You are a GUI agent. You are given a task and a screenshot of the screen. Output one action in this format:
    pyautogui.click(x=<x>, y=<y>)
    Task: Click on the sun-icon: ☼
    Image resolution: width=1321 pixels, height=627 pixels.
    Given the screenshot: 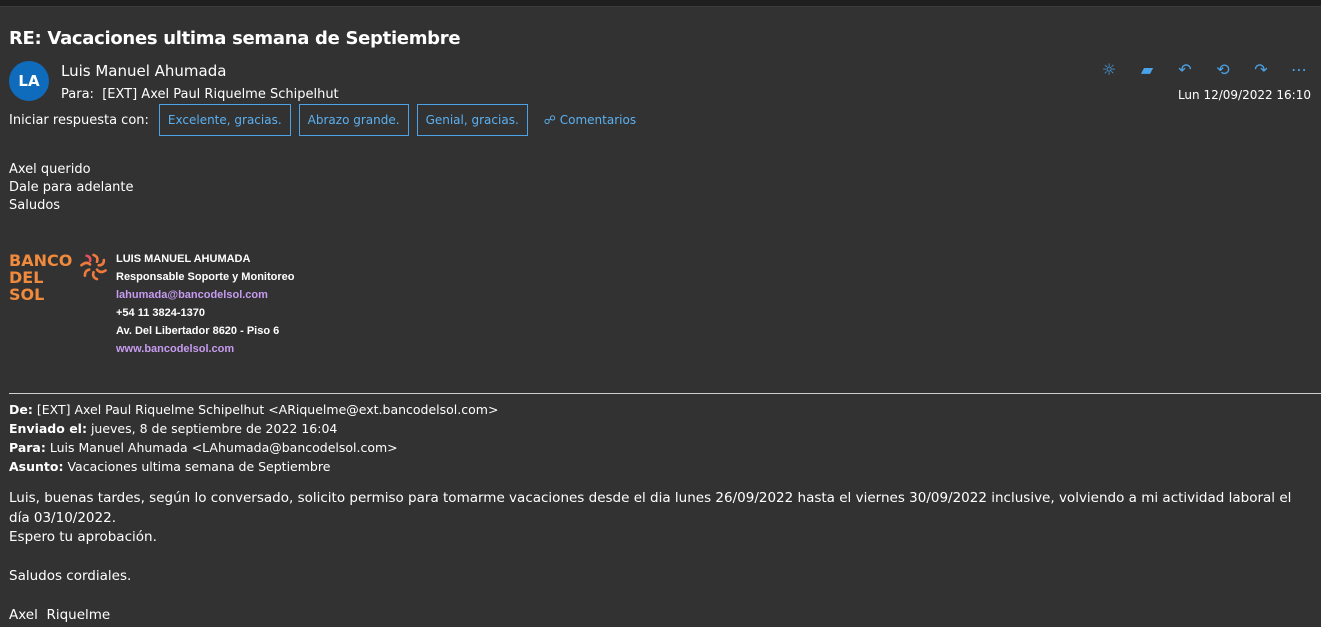 What is the action you would take?
    pyautogui.click(x=1109, y=69)
    